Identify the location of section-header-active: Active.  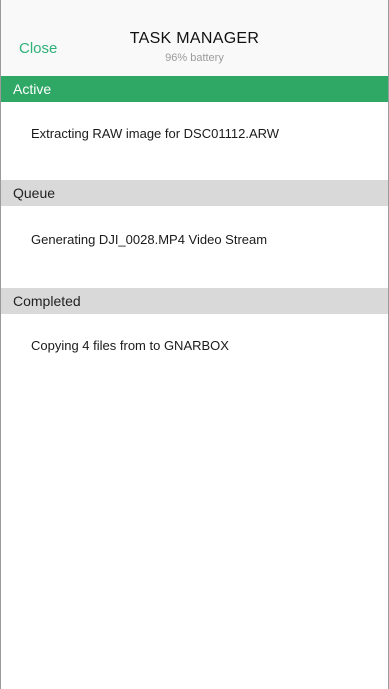
(194, 89).